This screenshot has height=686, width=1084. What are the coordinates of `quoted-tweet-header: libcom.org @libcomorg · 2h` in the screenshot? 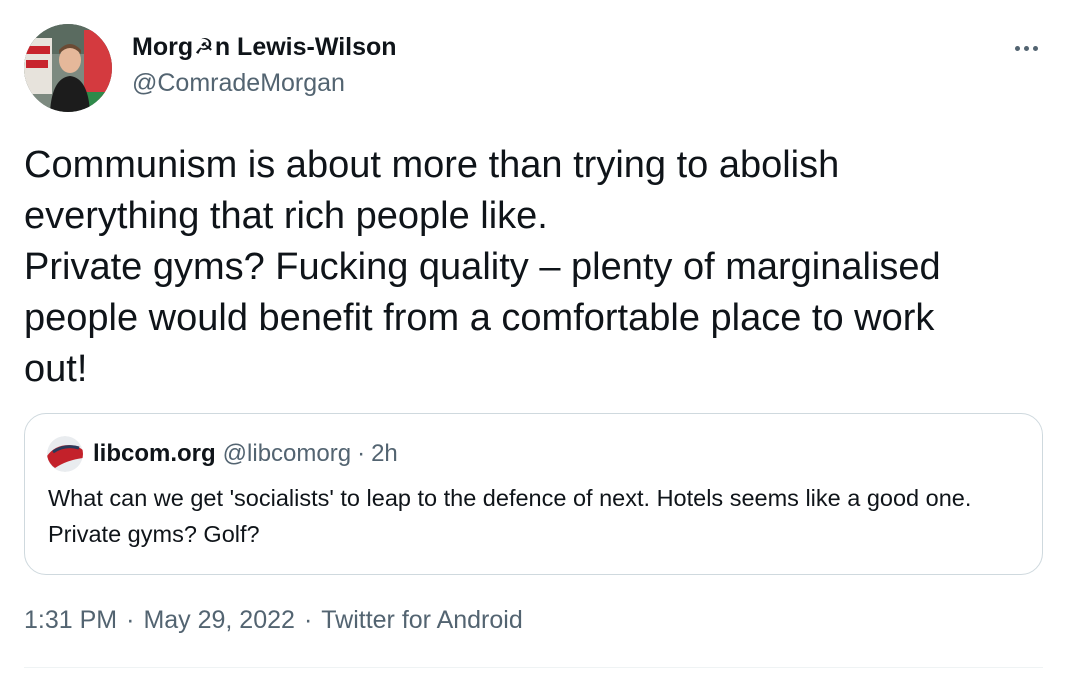 It's located at (222, 454).